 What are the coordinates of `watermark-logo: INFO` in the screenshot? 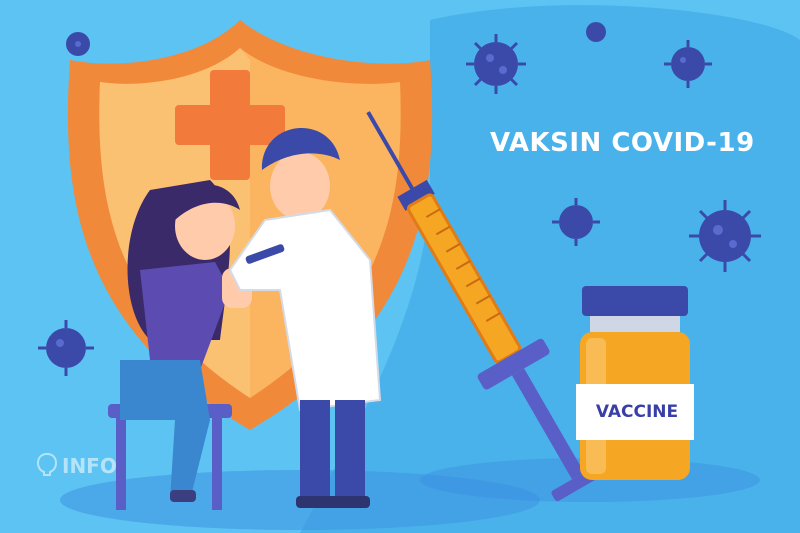 It's located at (76, 465).